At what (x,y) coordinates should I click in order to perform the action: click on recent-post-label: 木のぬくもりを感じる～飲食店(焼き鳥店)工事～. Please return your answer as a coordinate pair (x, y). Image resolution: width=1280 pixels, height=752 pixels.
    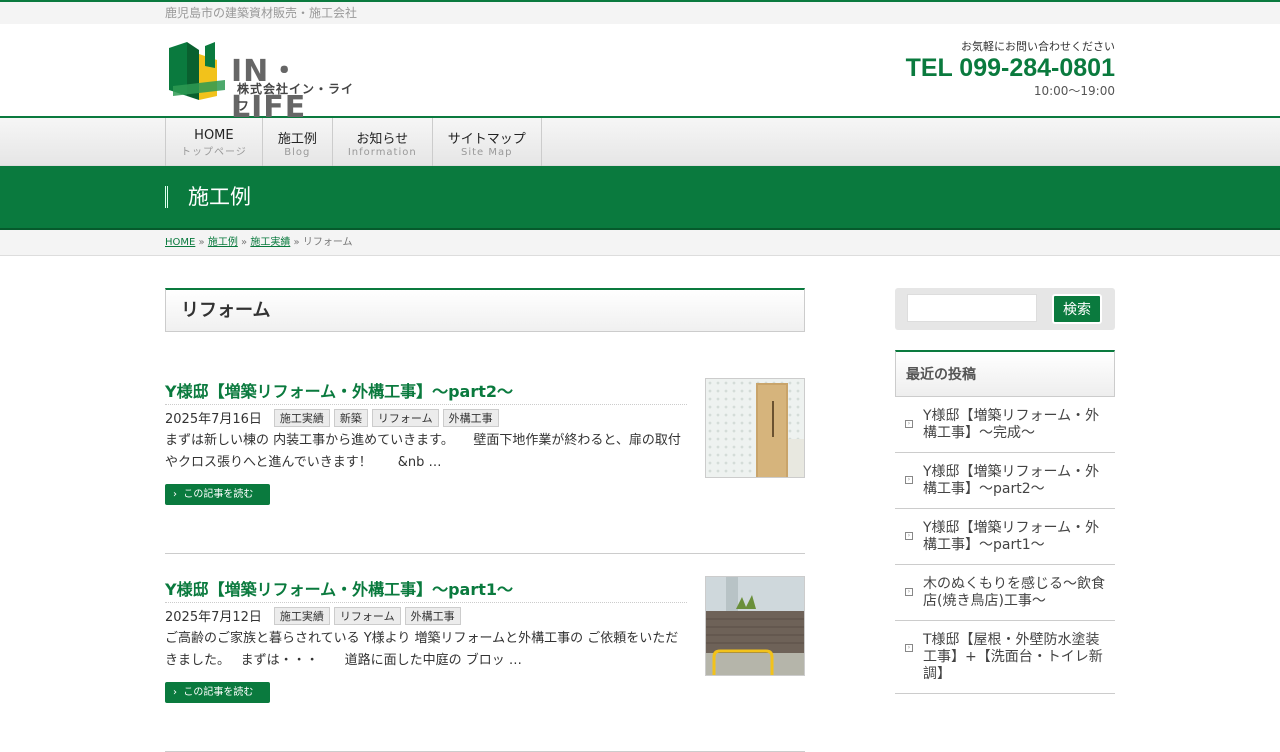
    Looking at the image, I should click on (1014, 592).